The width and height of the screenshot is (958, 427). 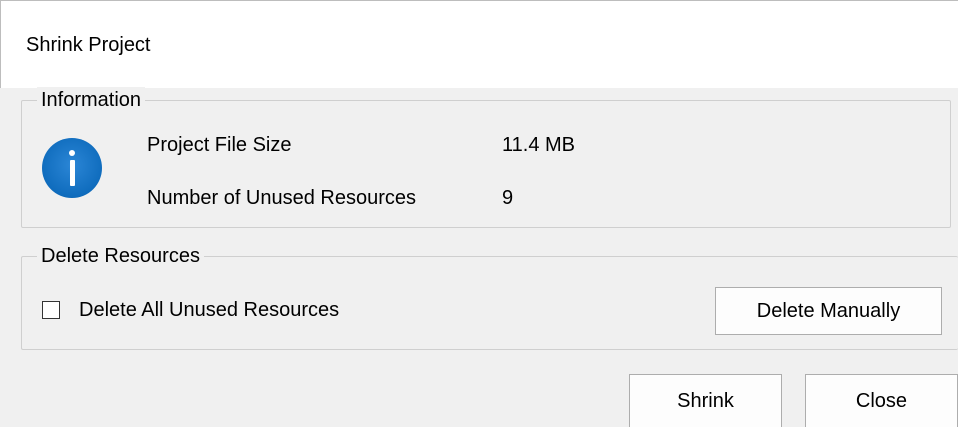 I want to click on delete-all-unused-checkbox-label: Delete All Unused Resources, so click(x=209, y=310).